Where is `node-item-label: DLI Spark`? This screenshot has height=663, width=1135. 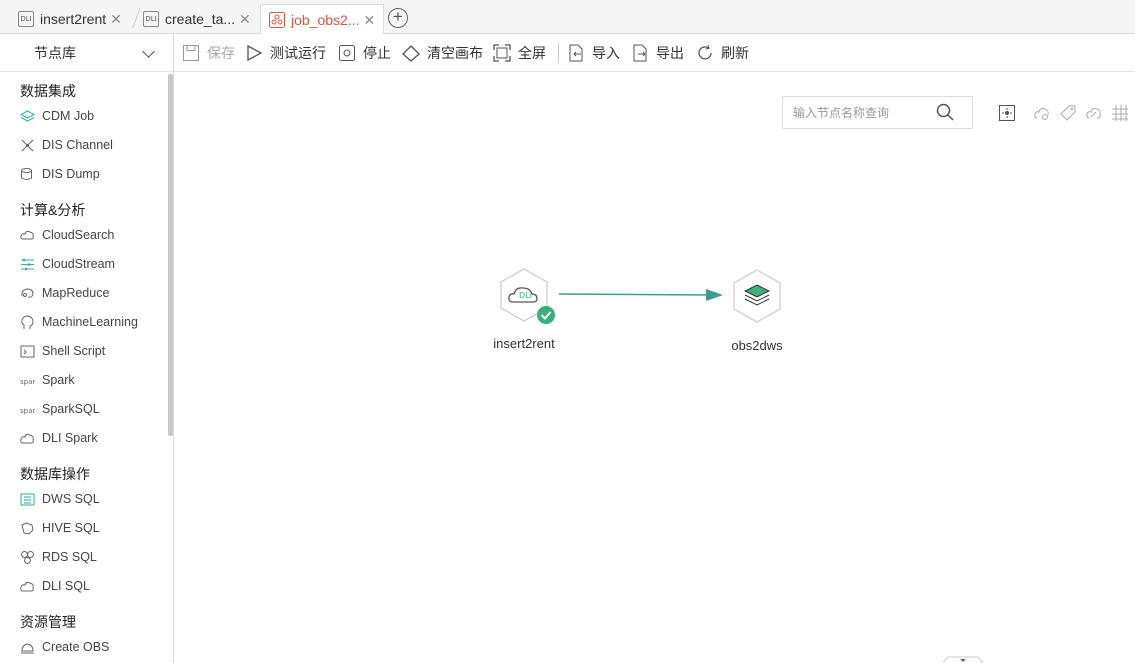
node-item-label: DLI Spark is located at coordinates (70, 438).